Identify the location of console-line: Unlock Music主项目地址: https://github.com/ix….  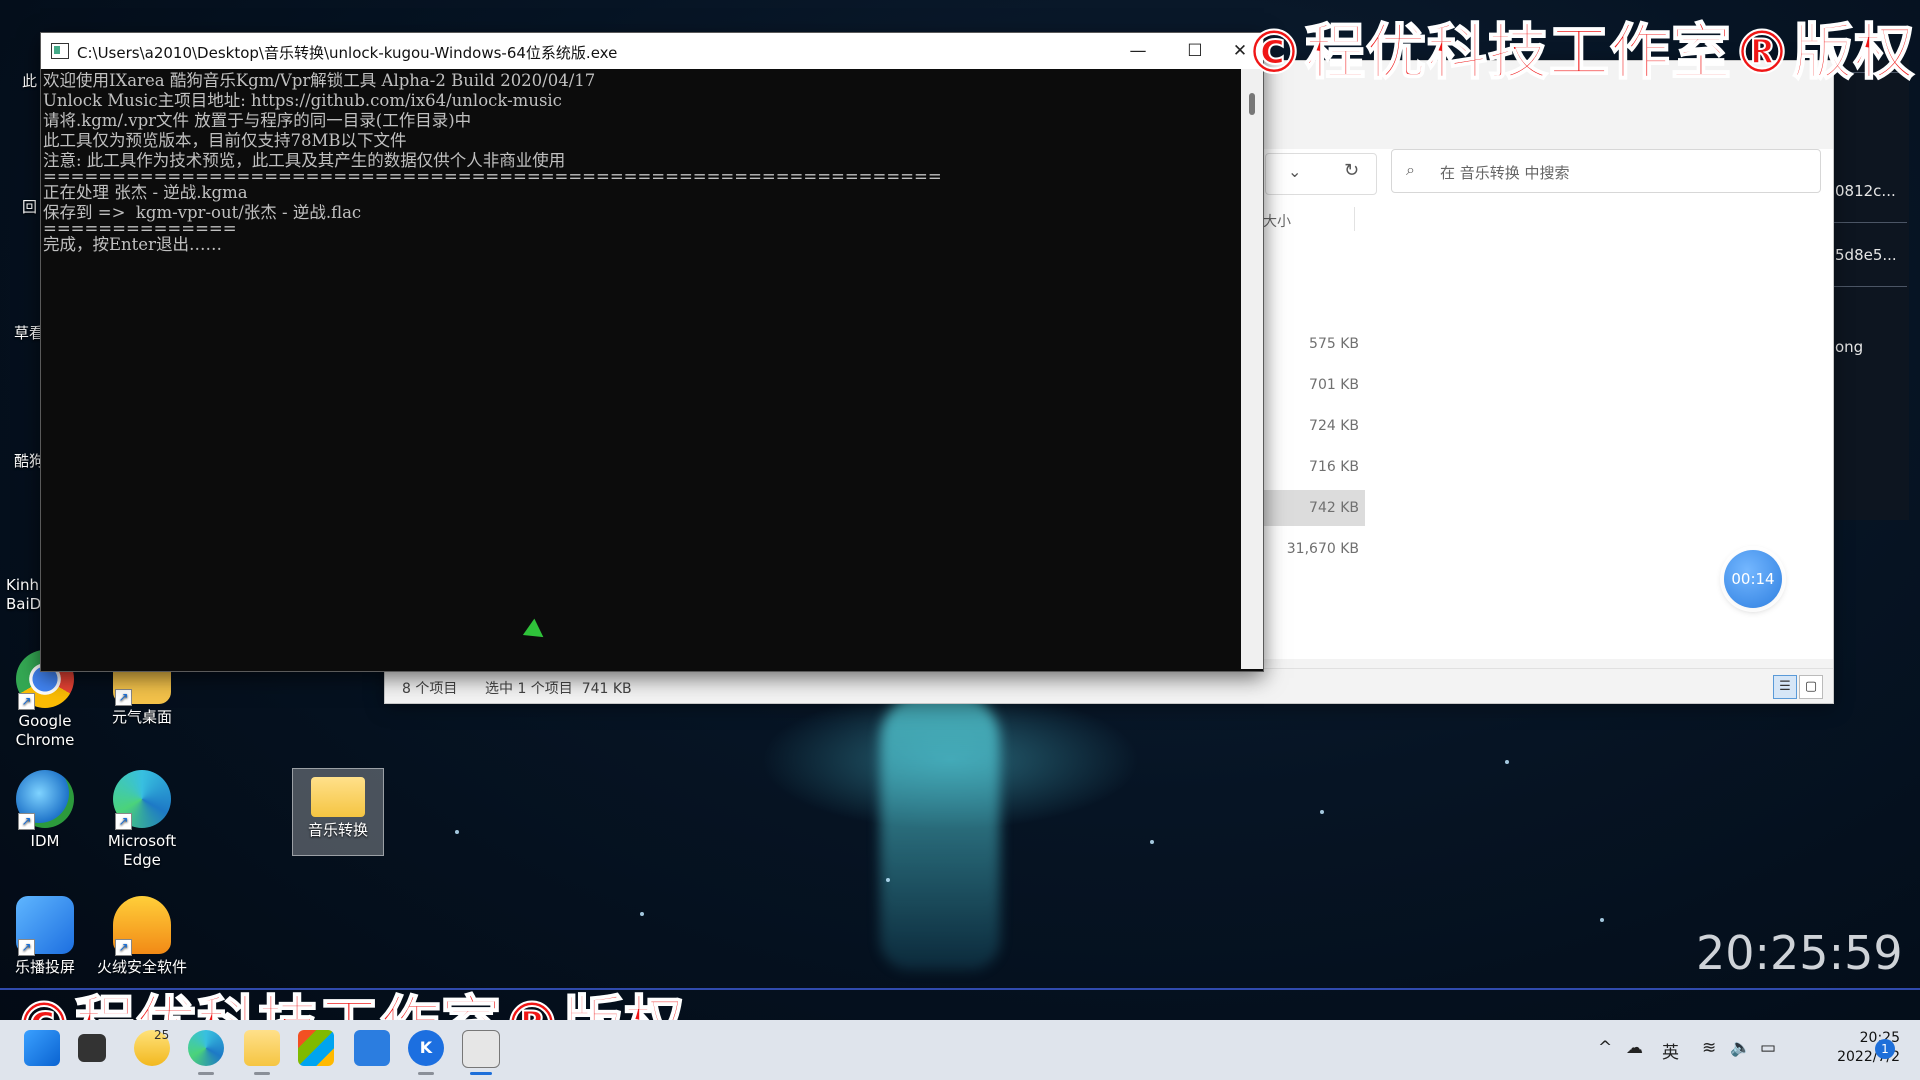
(302, 100).